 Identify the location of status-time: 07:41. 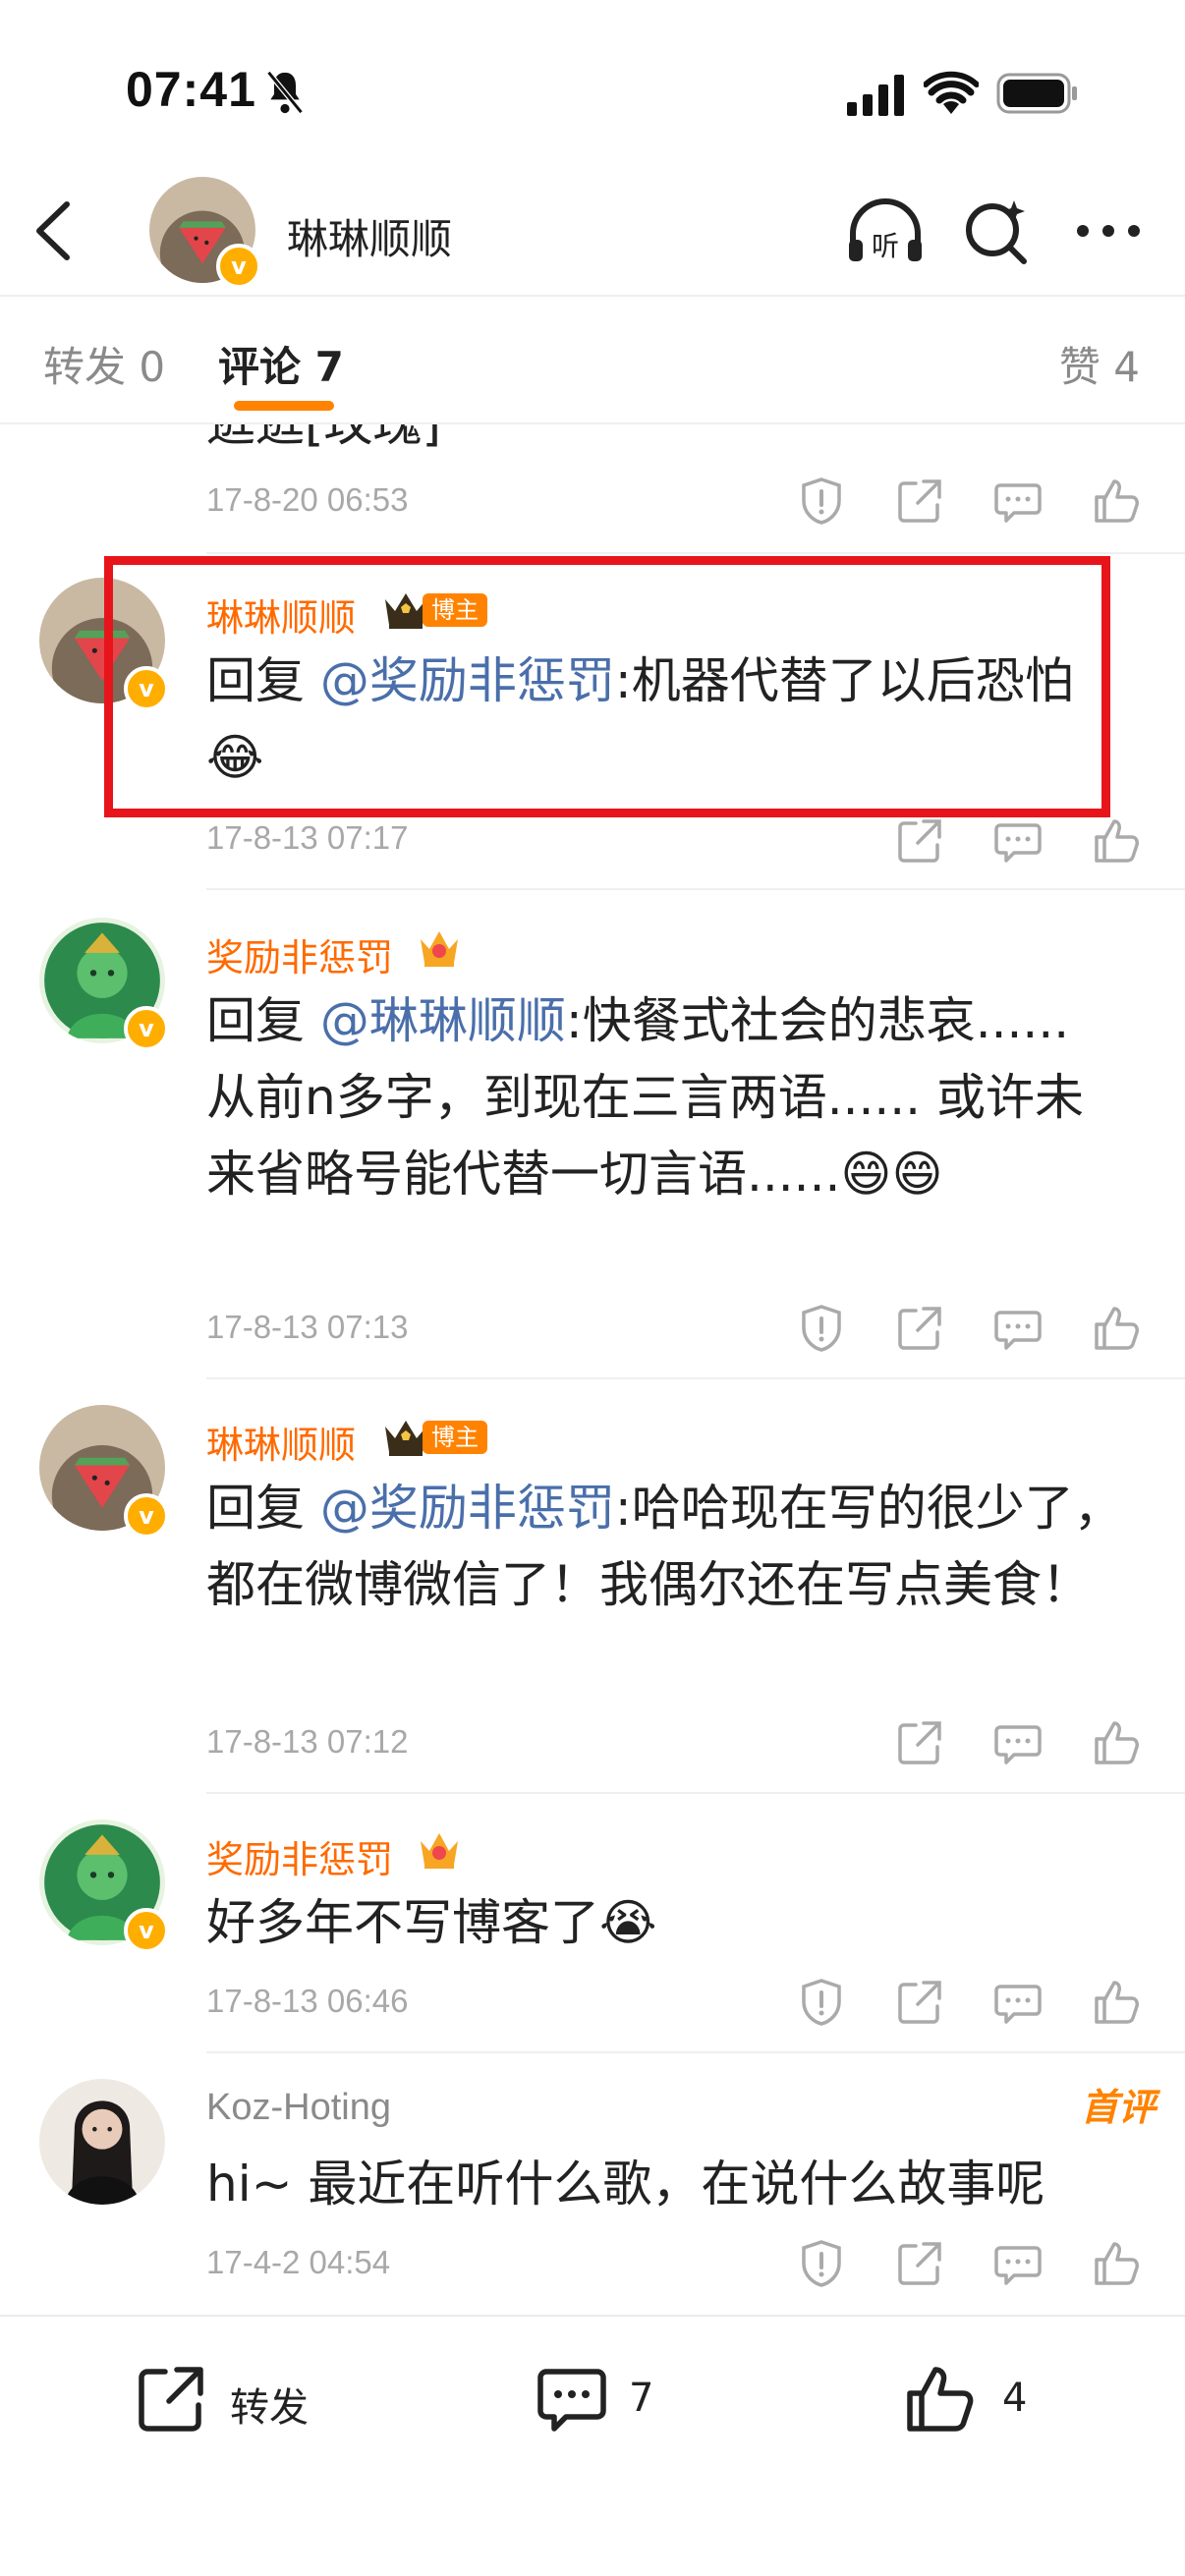
(191, 89).